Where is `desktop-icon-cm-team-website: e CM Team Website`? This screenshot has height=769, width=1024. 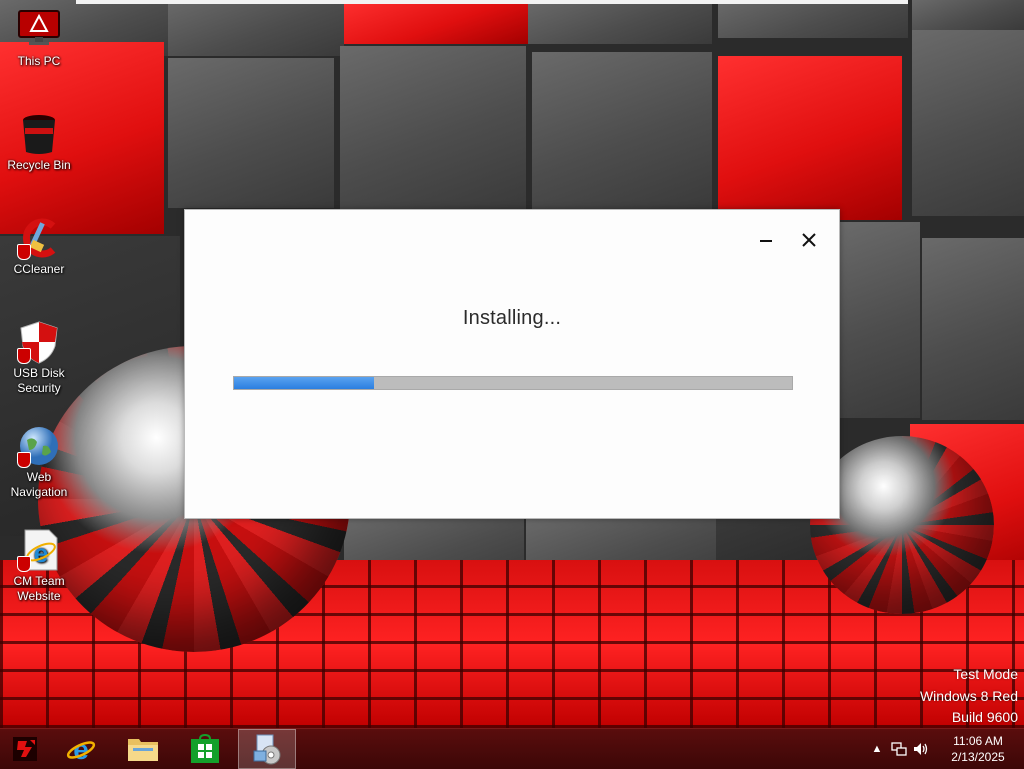 desktop-icon-cm-team-website: e CM Team Website is located at coordinates (39, 566).